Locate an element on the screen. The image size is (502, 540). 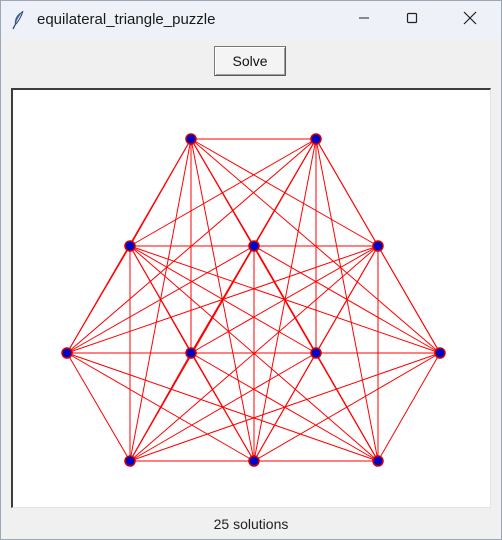
maximize-button is located at coordinates (412, 20).